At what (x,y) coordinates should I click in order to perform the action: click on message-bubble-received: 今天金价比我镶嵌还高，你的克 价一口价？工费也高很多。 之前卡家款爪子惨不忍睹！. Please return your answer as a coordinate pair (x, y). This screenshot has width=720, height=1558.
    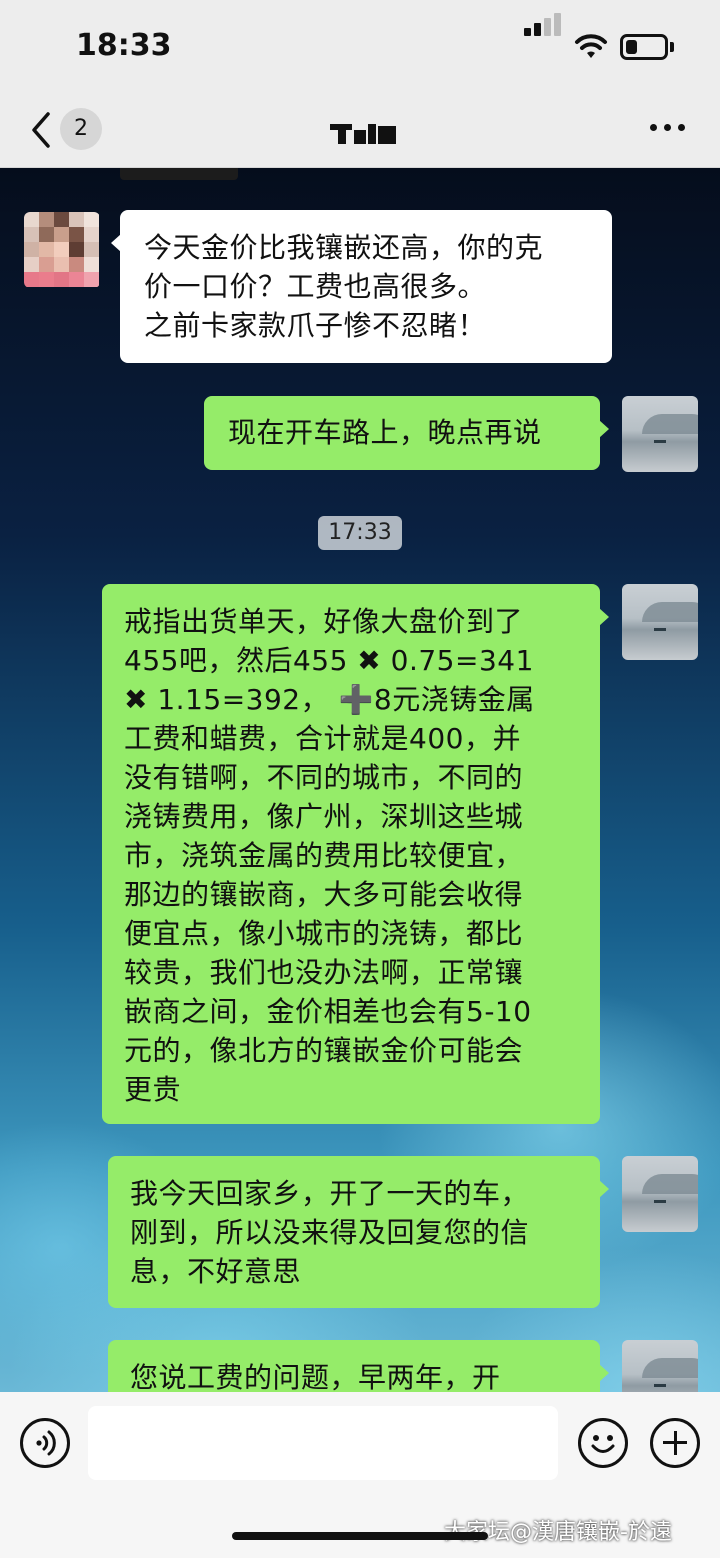
    Looking at the image, I should click on (361, 286).